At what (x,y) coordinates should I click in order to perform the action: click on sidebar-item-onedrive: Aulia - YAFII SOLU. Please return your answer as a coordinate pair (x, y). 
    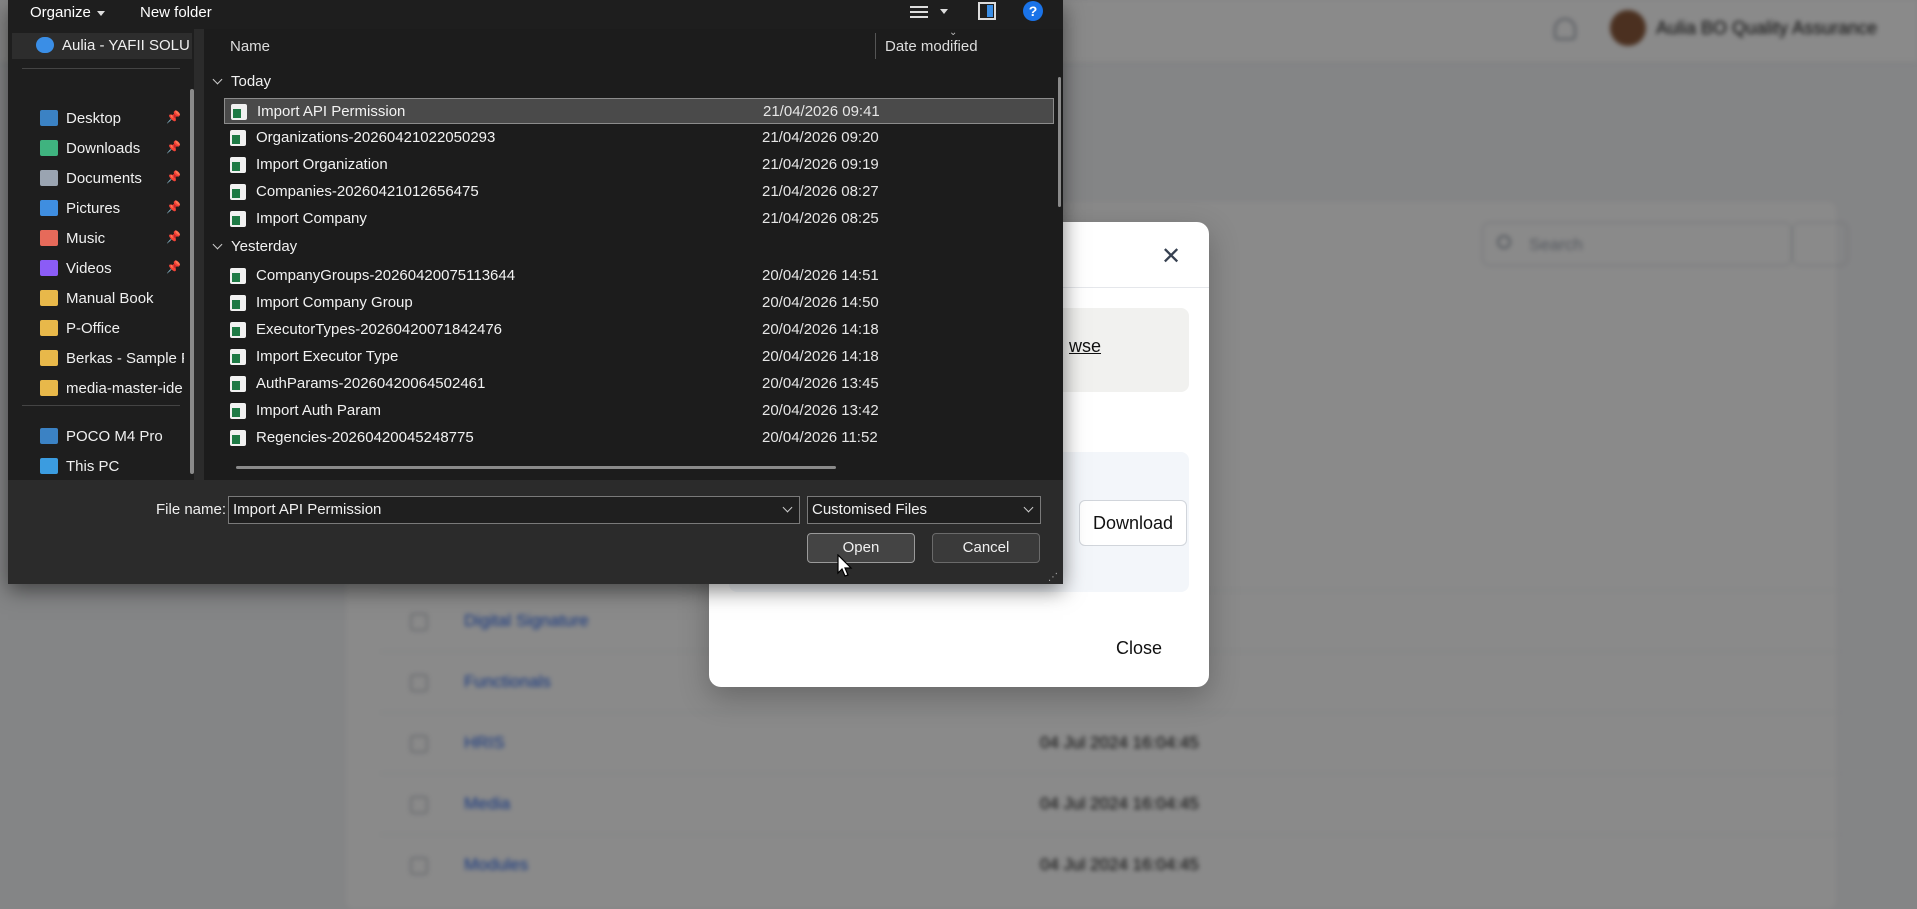
    Looking at the image, I should click on (102, 46).